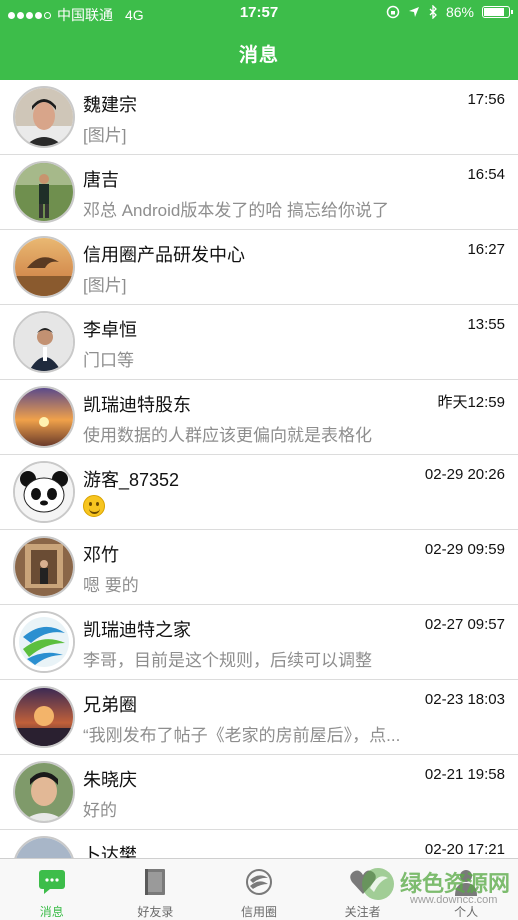 The height and width of the screenshot is (920, 518). I want to click on contact-name: 信用圈产品研发中心, so click(164, 255).